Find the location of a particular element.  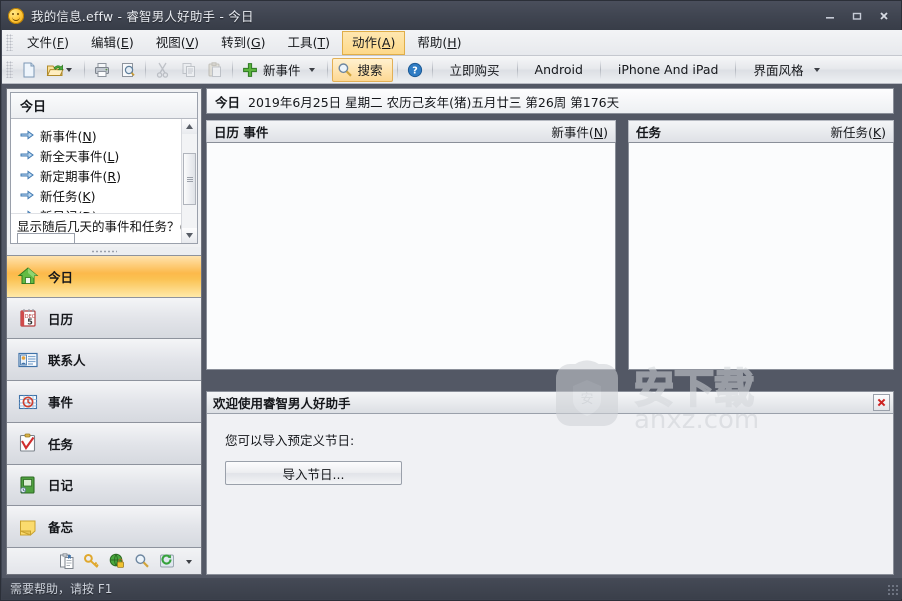

iphone-ipad-button: iPhone And iPad is located at coordinates (668, 70).